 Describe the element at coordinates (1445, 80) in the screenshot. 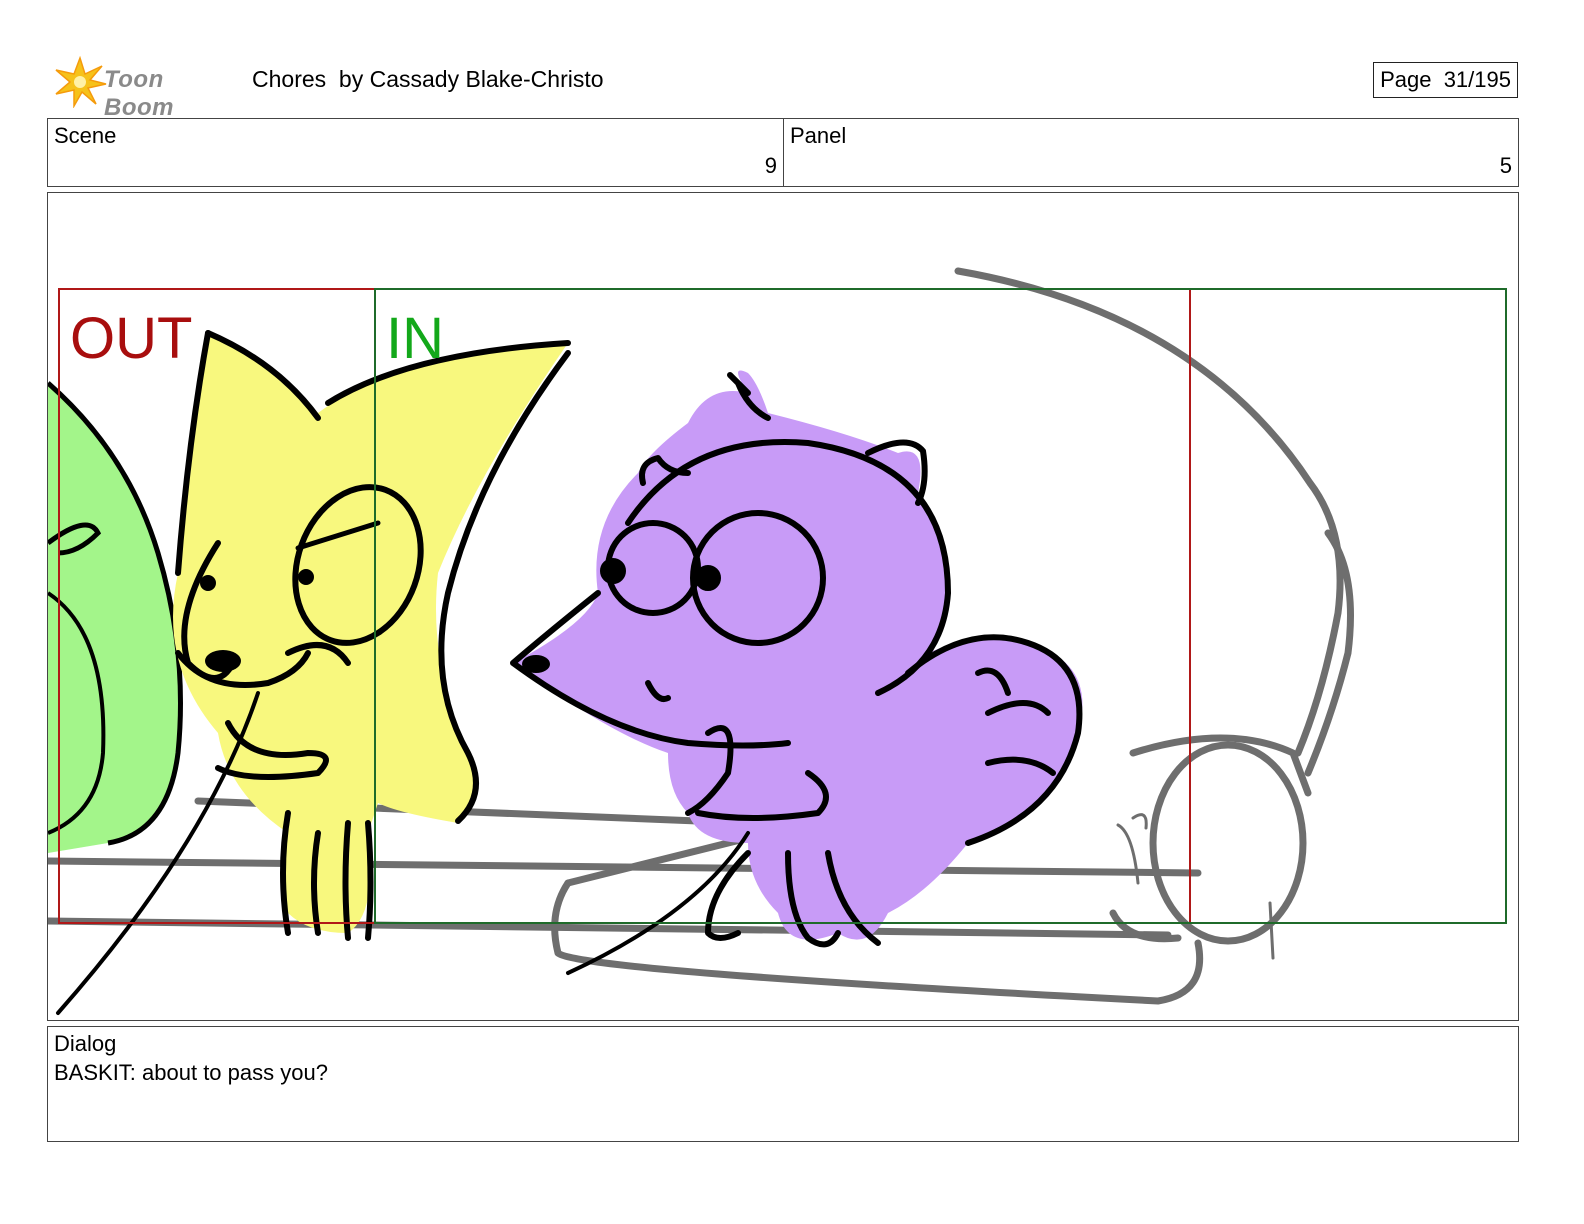

I see `page-indicator: Page 31/195` at that location.